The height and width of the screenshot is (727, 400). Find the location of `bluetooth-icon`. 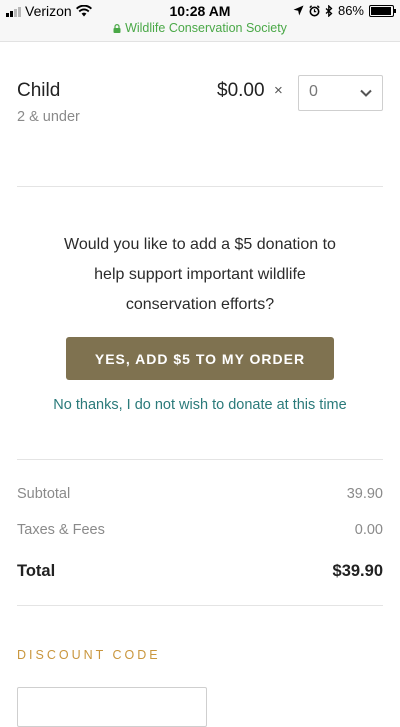

bluetooth-icon is located at coordinates (329, 10).